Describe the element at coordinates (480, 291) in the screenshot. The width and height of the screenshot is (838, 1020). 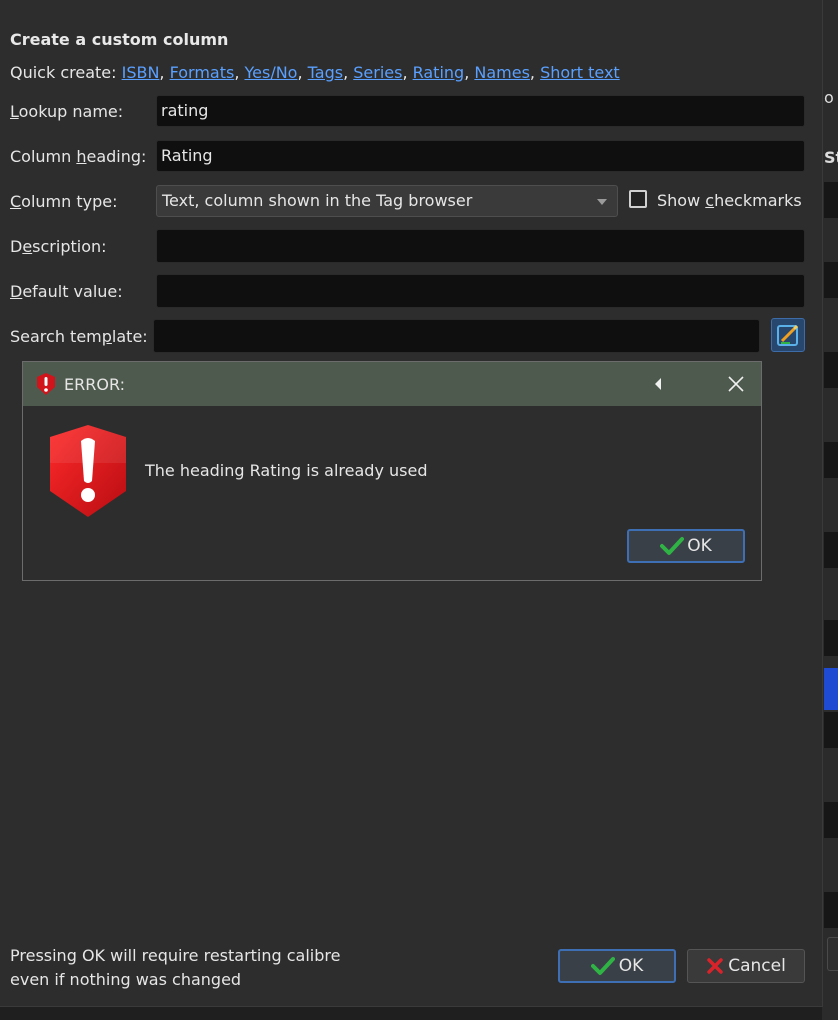
I see `default-value-input` at that location.